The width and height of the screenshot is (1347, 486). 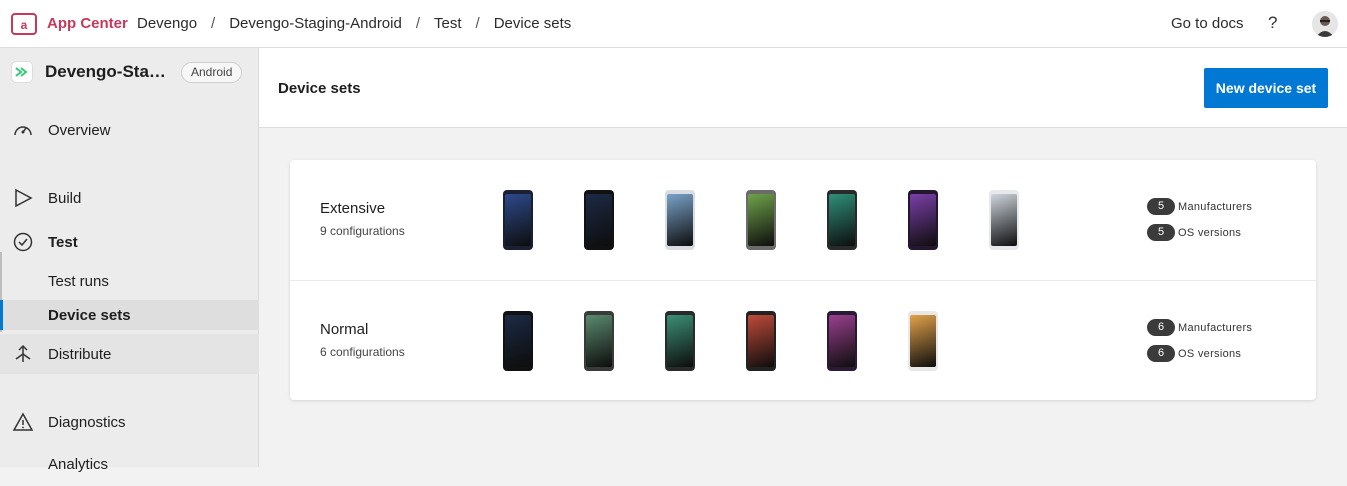 I want to click on breadcrumb-section: Test, so click(x=448, y=23).